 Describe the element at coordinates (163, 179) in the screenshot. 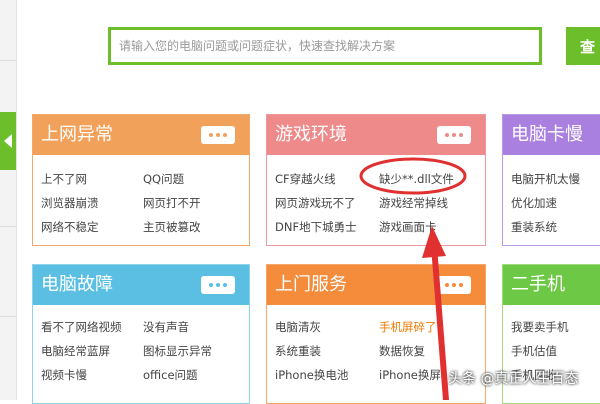

I see `link-item: QQ问题` at that location.